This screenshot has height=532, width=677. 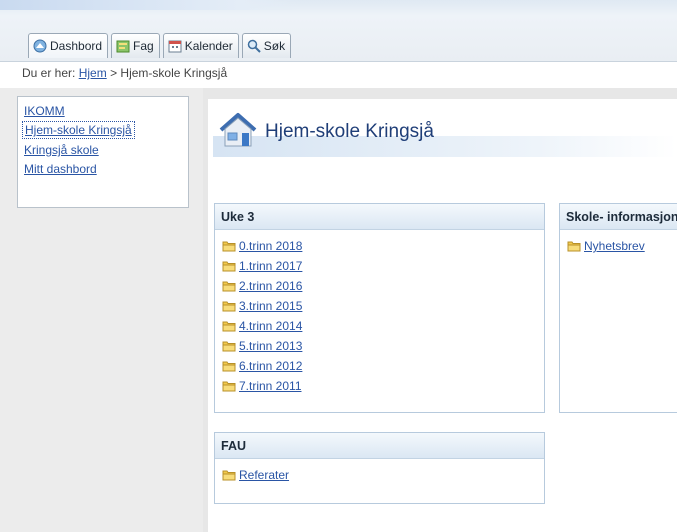 I want to click on folder-link: 0.trinn 2018, so click(x=270, y=246).